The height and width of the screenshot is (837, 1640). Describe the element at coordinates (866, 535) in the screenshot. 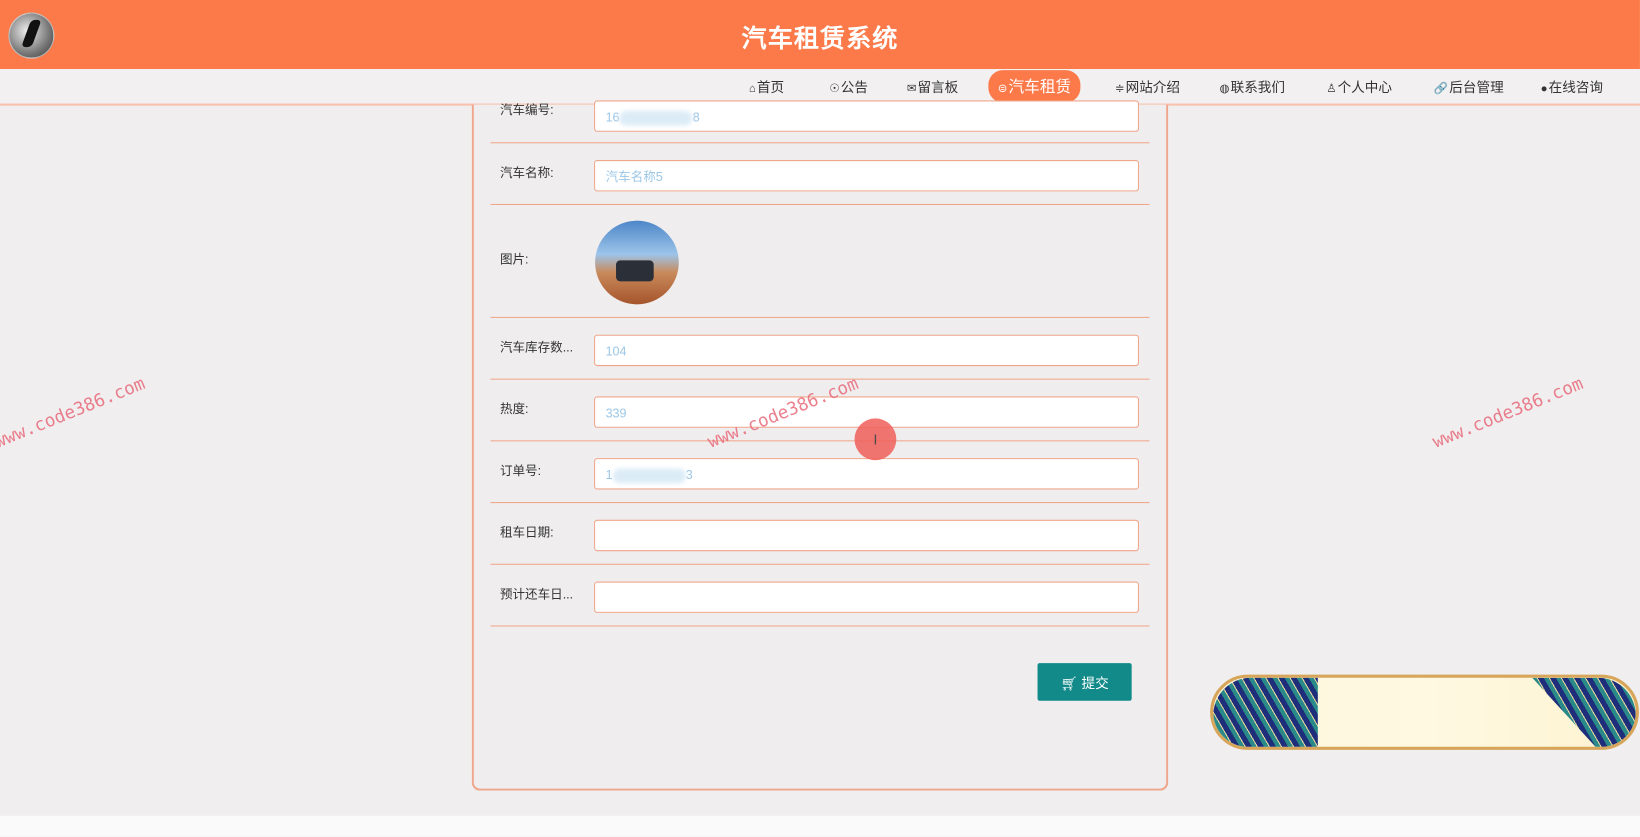

I see `rent-date-input` at that location.